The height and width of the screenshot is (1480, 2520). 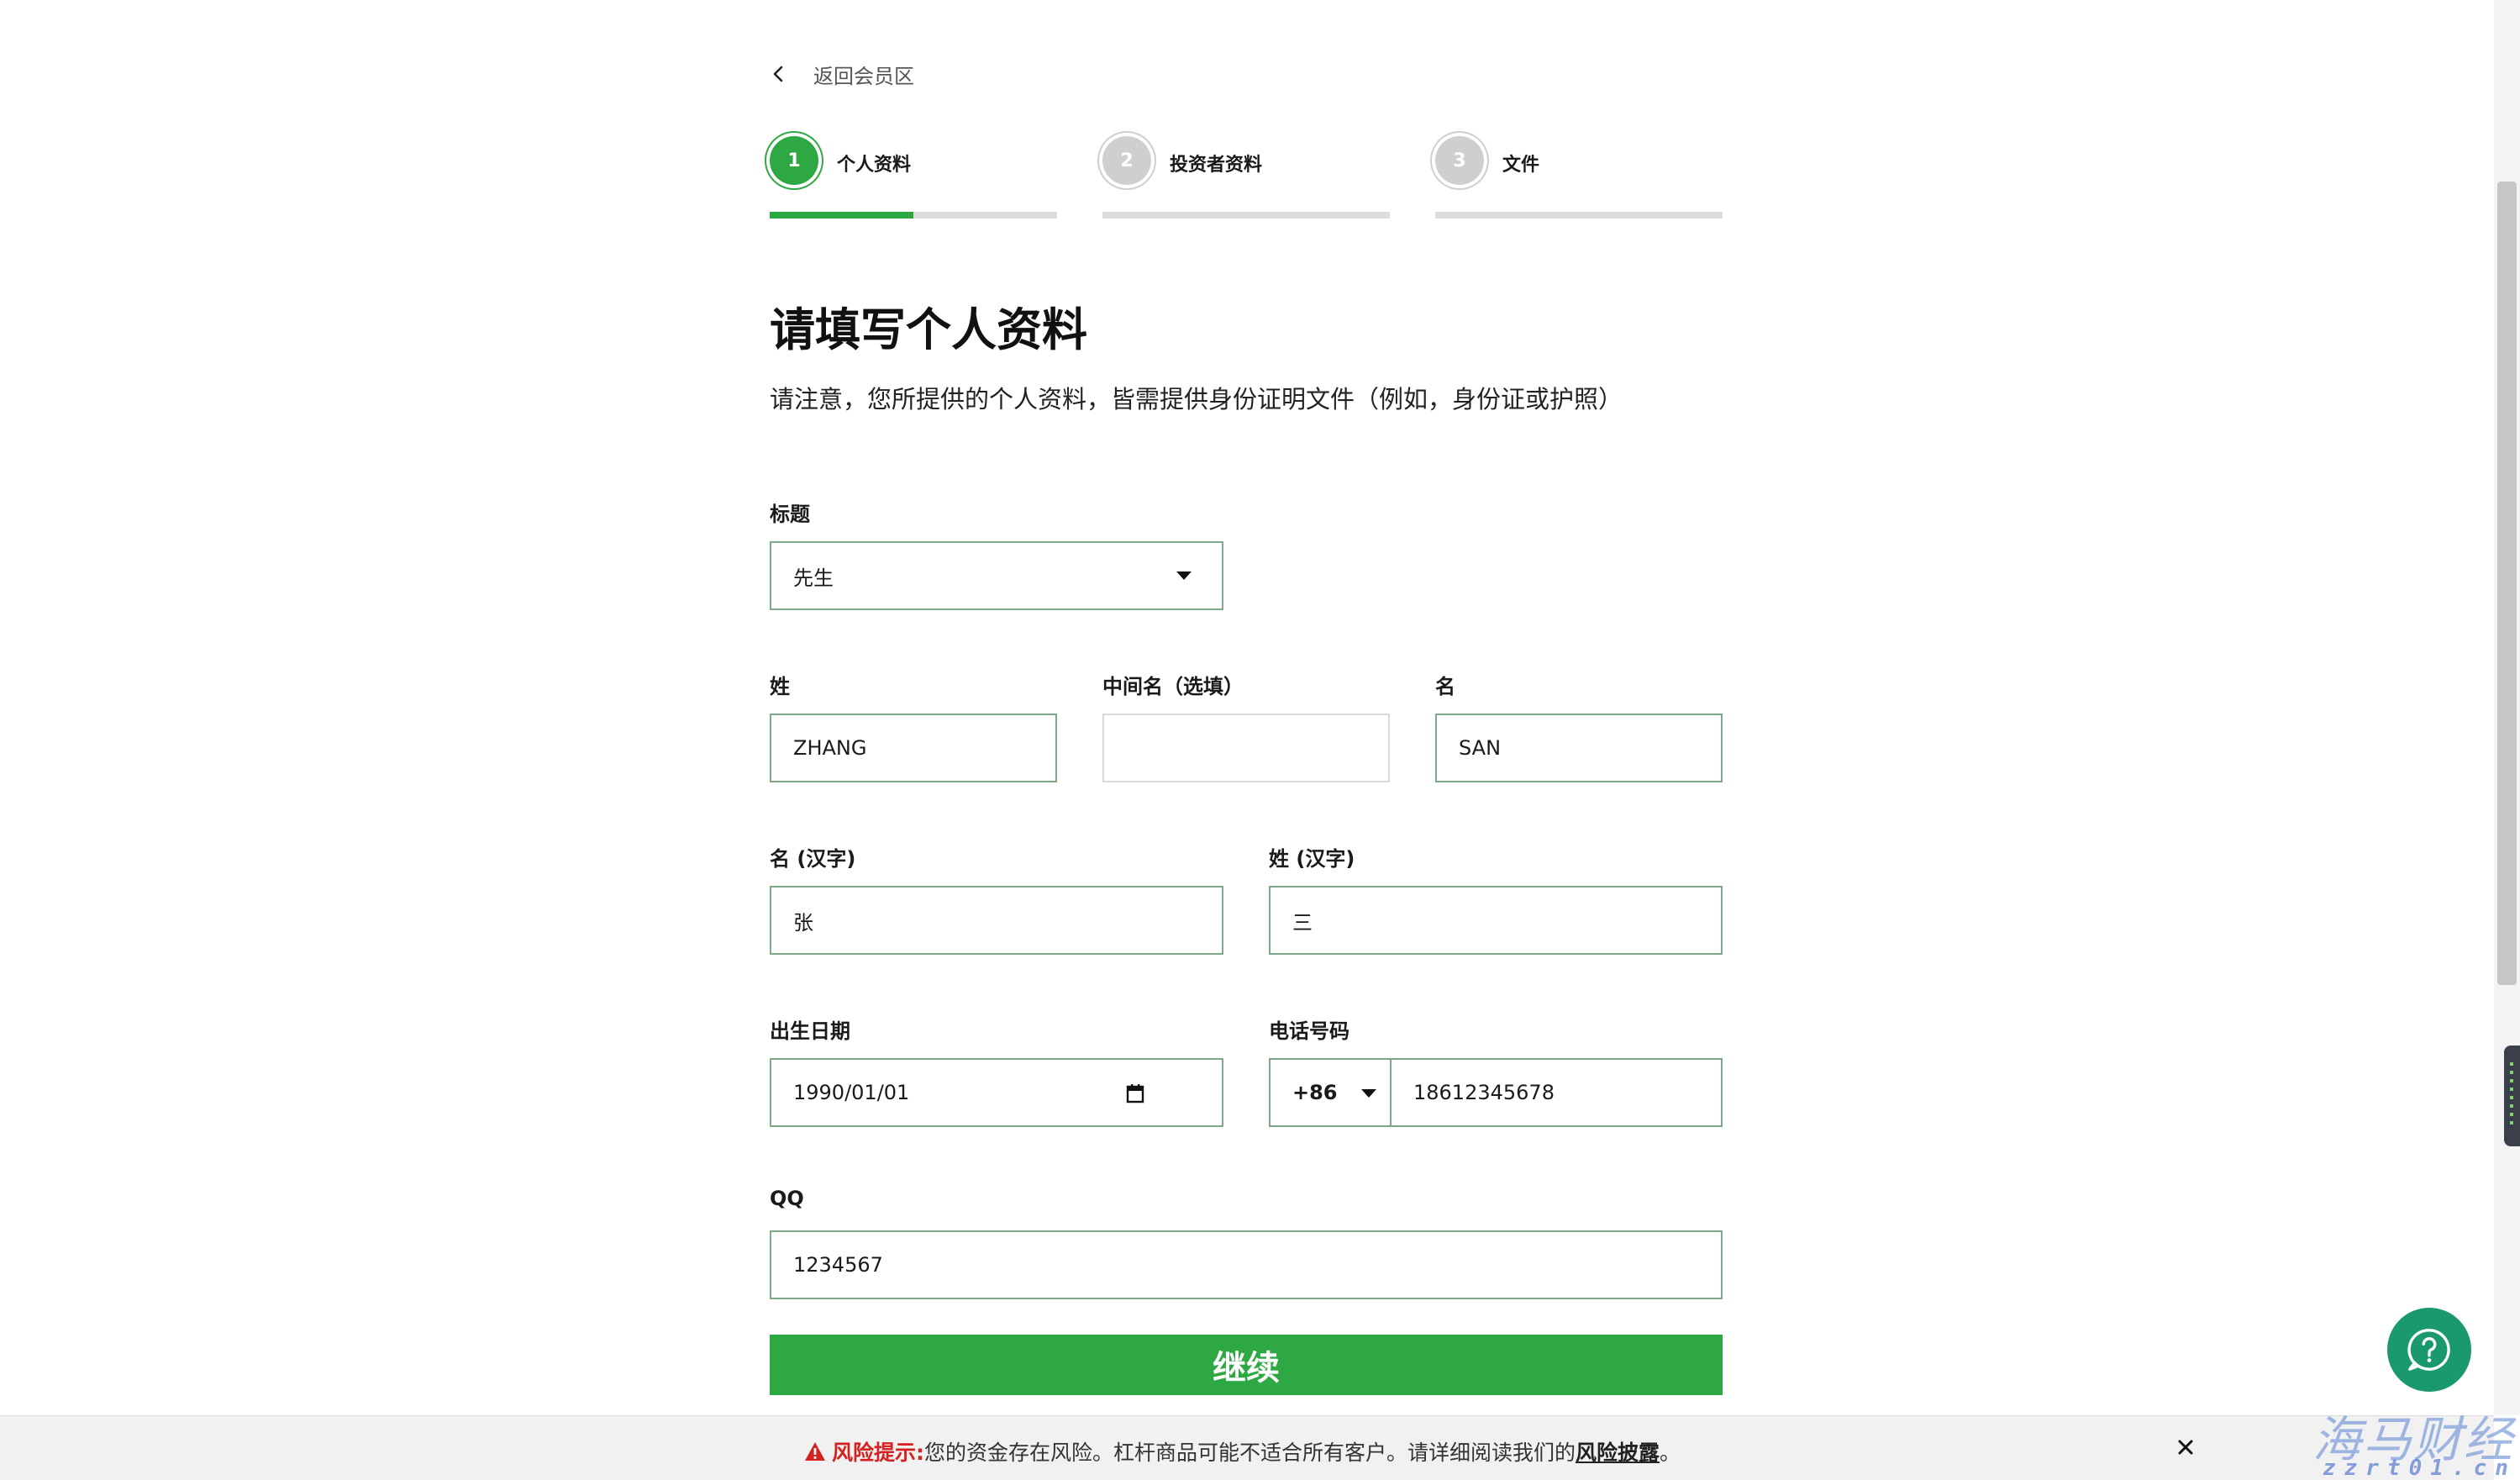 What do you see at coordinates (810, 1031) in the screenshot?
I see `dob-label: 出生日期` at bounding box center [810, 1031].